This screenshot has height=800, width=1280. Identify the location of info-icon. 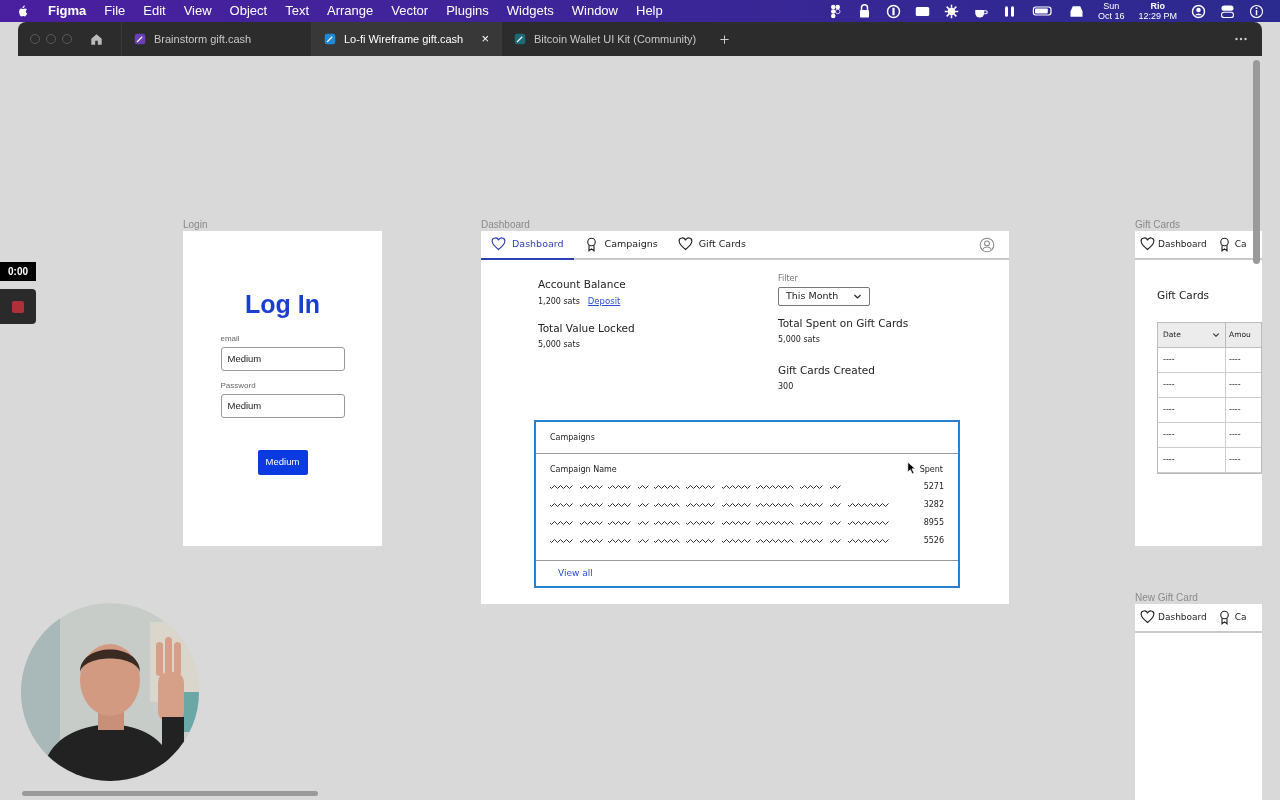
(1256, 11).